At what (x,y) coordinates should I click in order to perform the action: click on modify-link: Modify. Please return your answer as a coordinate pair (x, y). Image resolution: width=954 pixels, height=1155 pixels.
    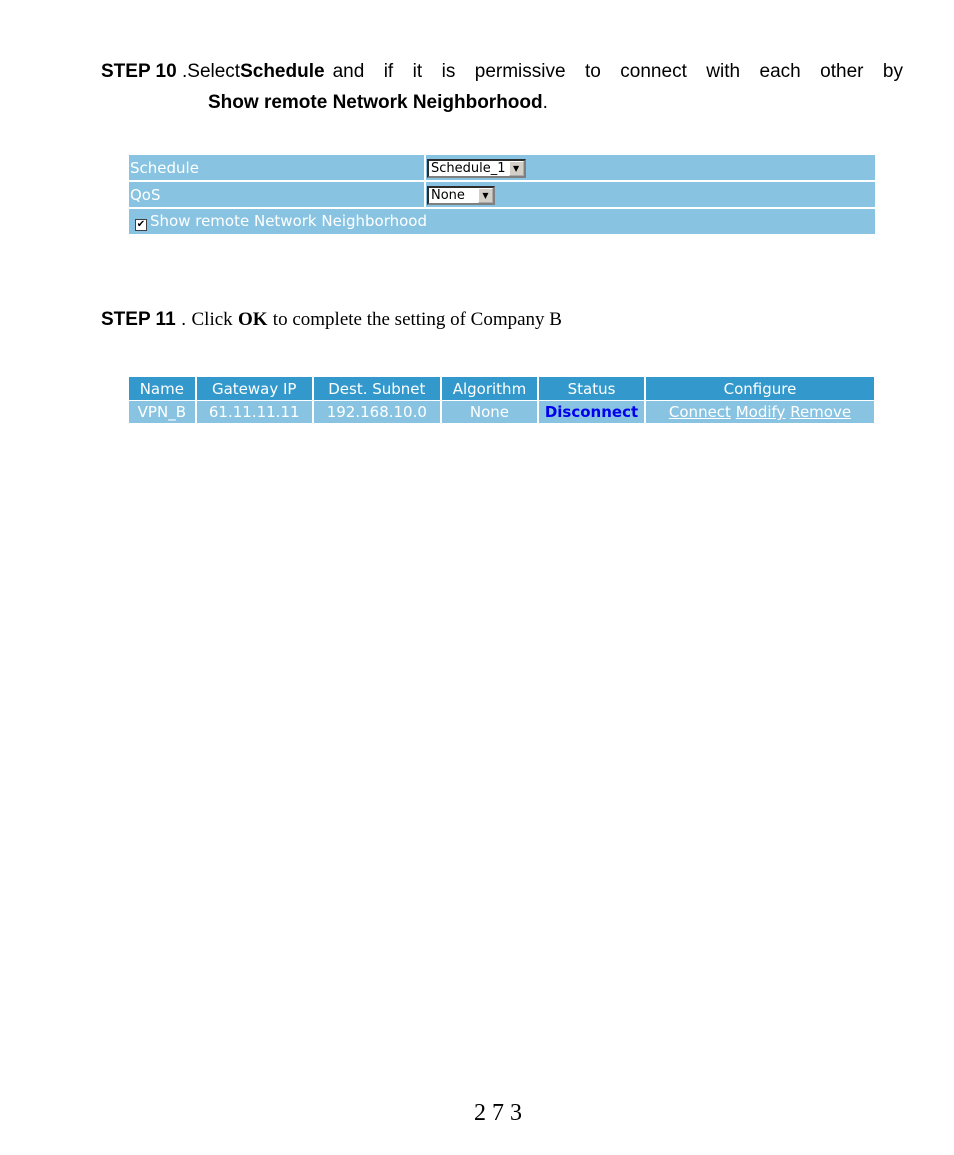
    Looking at the image, I should click on (761, 412).